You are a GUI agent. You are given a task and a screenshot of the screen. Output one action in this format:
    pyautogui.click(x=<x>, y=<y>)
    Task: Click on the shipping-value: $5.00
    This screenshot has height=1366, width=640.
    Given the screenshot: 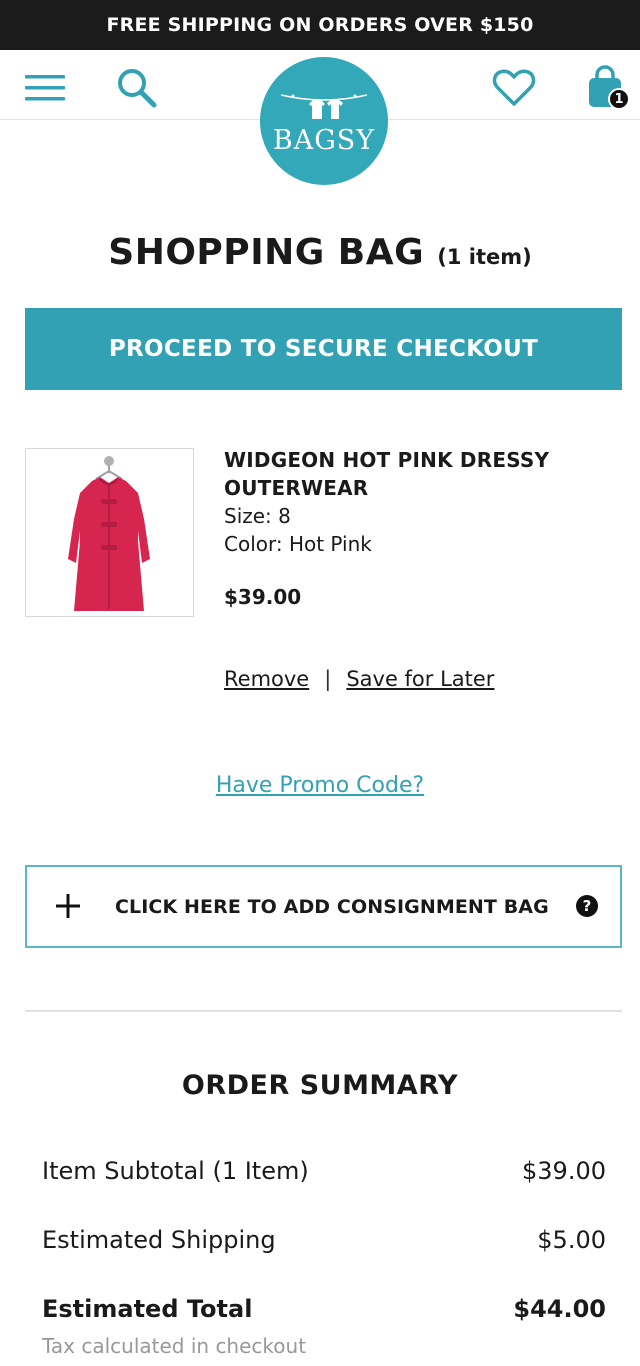 What is the action you would take?
    pyautogui.click(x=571, y=1240)
    